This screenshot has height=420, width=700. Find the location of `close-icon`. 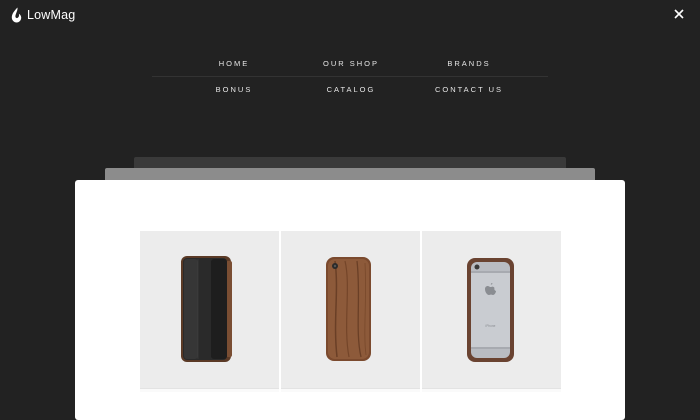

close-icon is located at coordinates (679, 14).